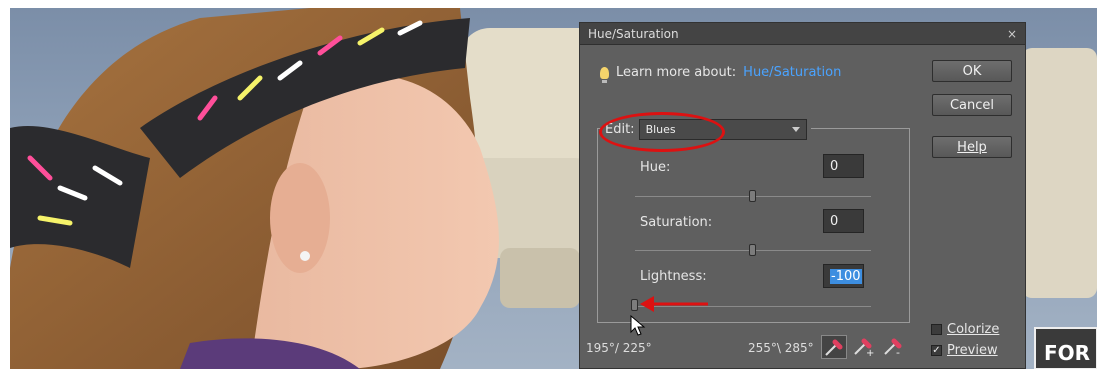 The height and width of the screenshot is (369, 1097). I want to click on lightness-input: -100, so click(843, 276).